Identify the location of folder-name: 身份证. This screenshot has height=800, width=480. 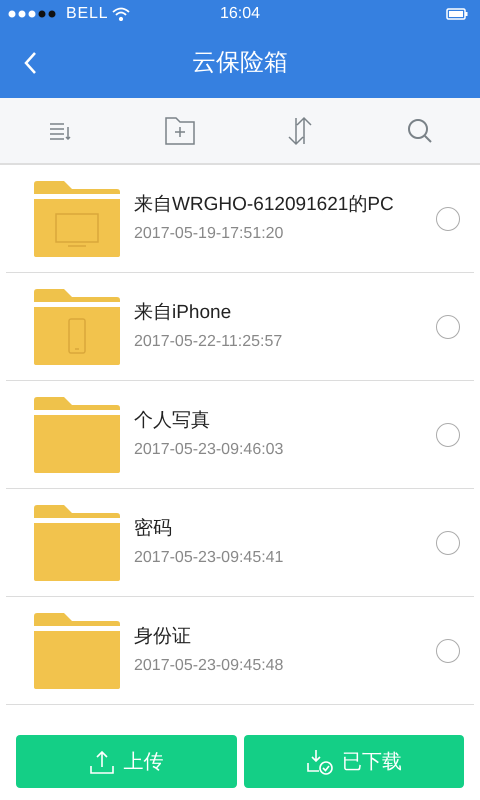
(163, 637).